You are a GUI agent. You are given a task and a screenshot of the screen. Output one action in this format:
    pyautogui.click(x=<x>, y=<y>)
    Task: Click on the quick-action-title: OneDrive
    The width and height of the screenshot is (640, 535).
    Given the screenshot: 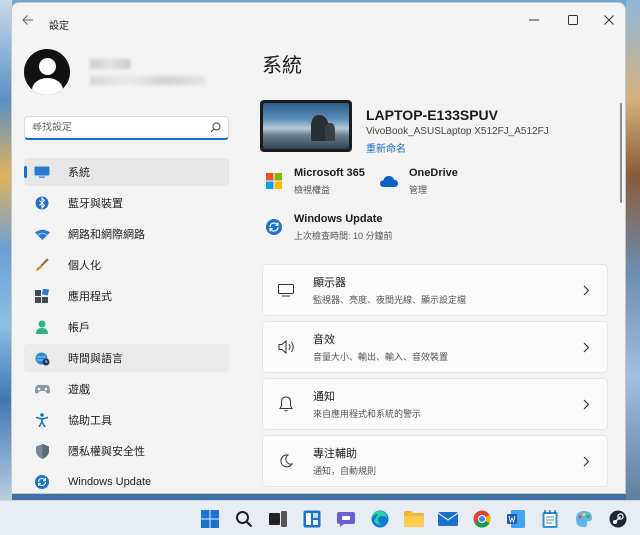 What is the action you would take?
    pyautogui.click(x=433, y=173)
    